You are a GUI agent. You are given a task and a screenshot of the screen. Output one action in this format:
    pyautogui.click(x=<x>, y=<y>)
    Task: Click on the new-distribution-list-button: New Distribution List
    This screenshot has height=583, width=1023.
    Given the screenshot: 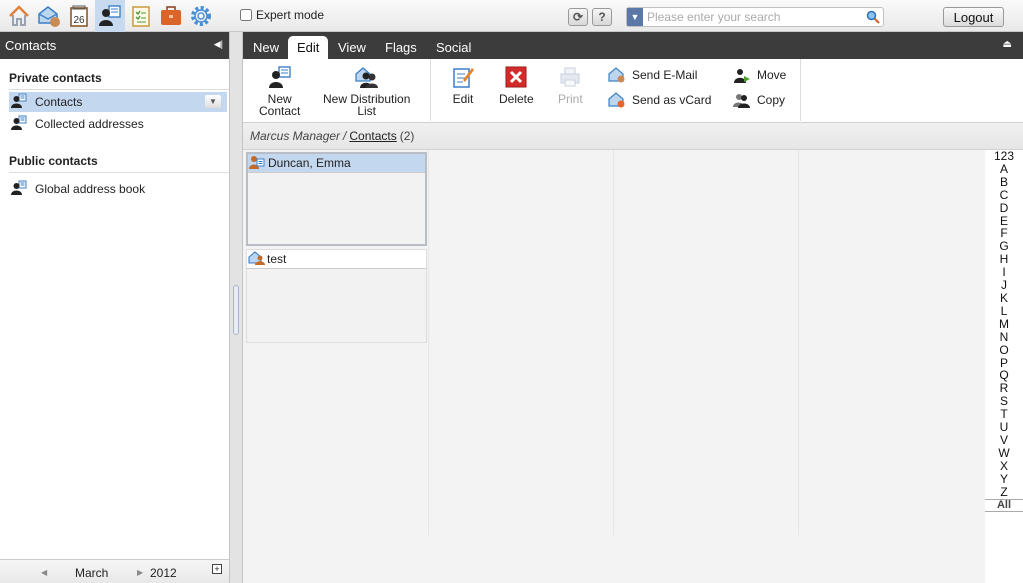 What is the action you would take?
    pyautogui.click(x=366, y=91)
    